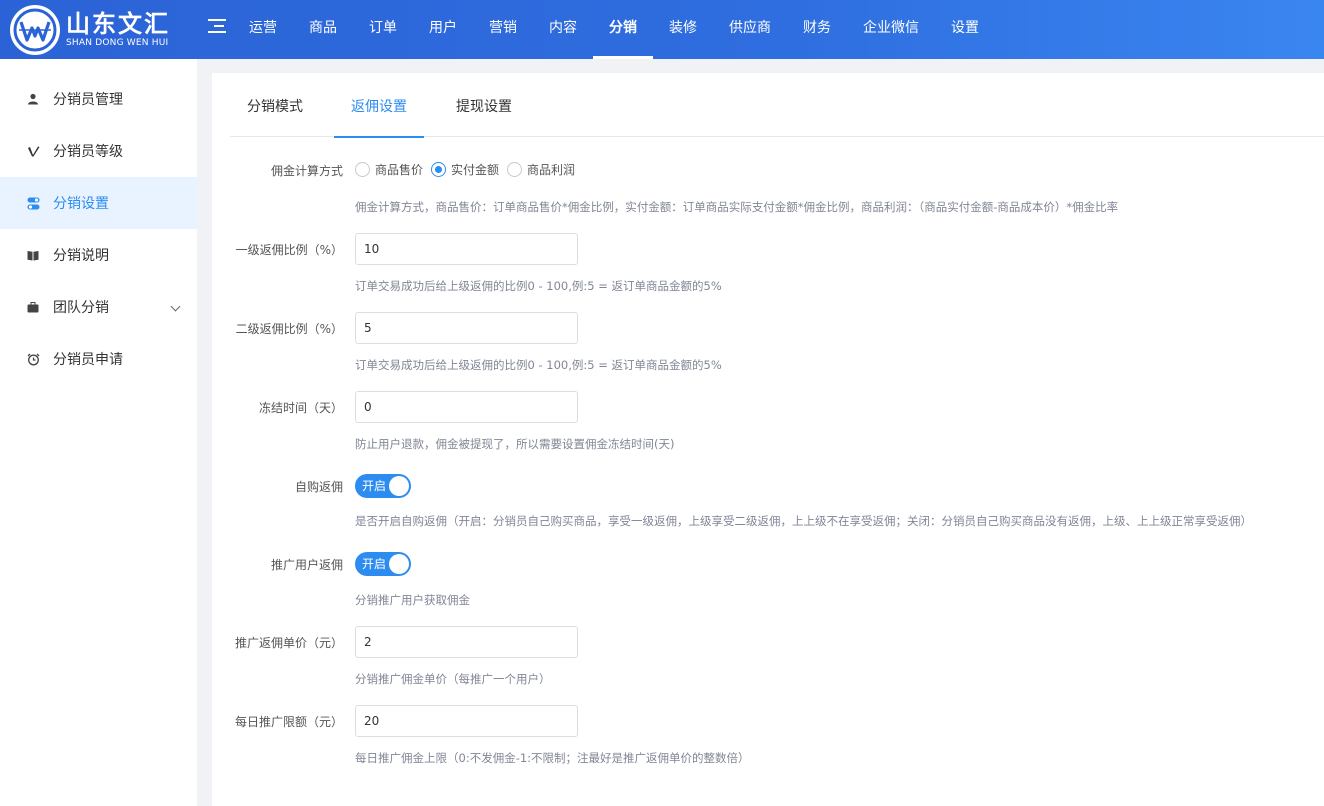 This screenshot has height=806, width=1324. What do you see at coordinates (538, 286) in the screenshot?
I see `level1-ratio-hint: 订单交易成功后给上级返佣的比例0 - 100,例:5 = 返订单商品金额的5%` at bounding box center [538, 286].